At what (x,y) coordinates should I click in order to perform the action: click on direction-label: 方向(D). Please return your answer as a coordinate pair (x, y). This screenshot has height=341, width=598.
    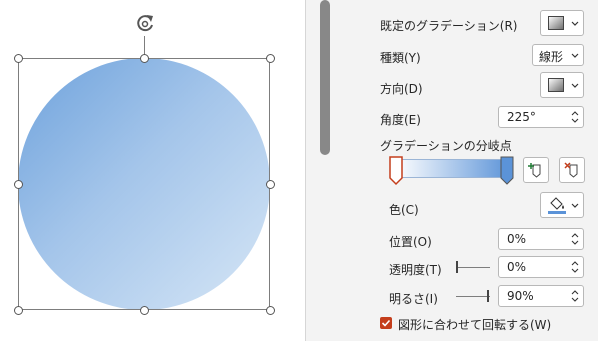
    Looking at the image, I should click on (401, 89).